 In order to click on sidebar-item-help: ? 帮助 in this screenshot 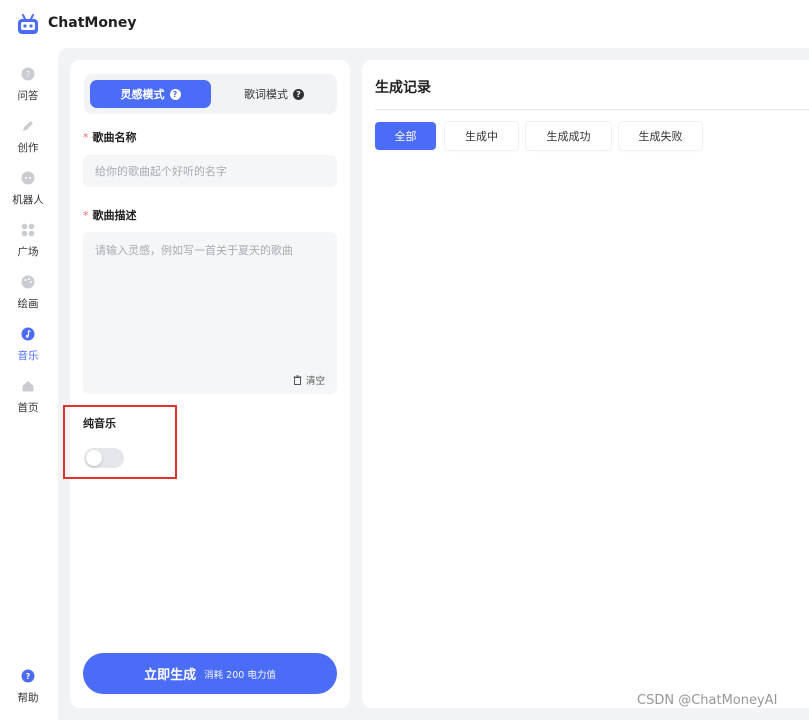, I will do `click(28, 688)`.